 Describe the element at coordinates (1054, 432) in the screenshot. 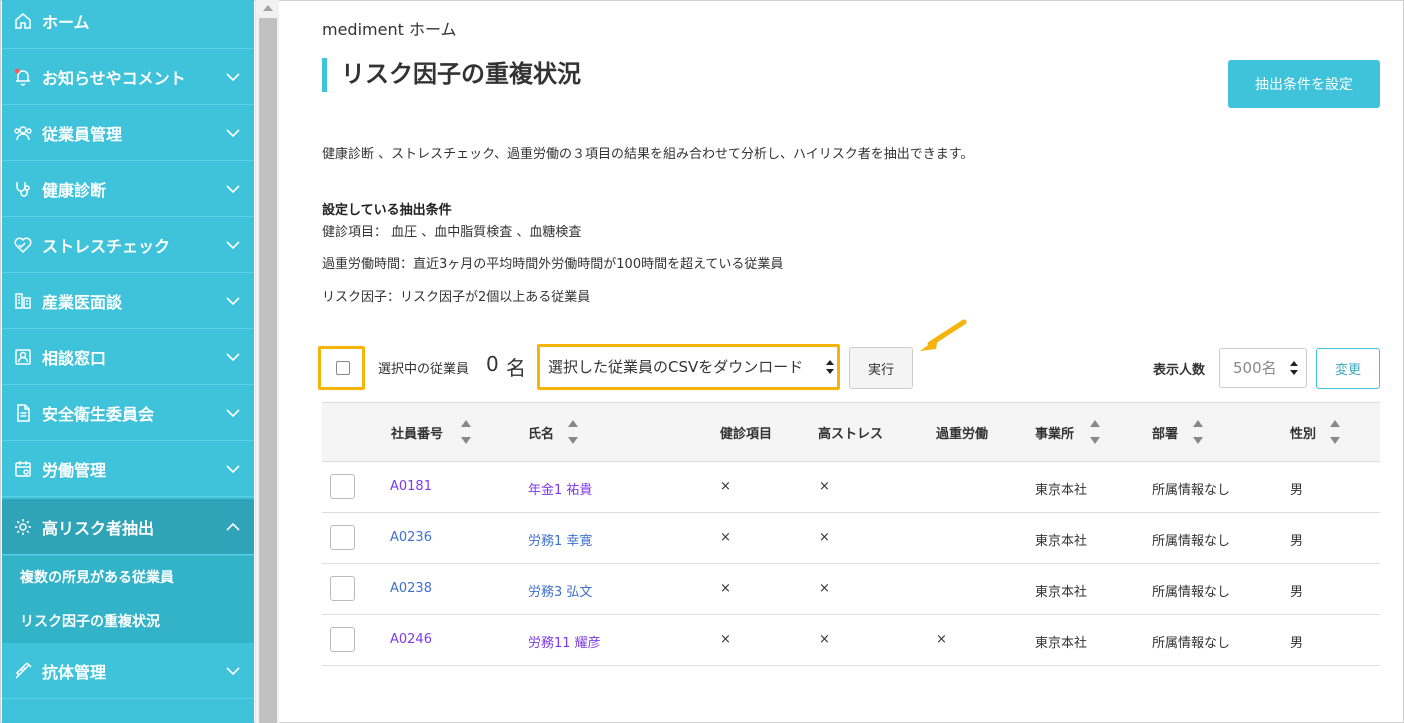

I see `column-office: 事業所` at that location.